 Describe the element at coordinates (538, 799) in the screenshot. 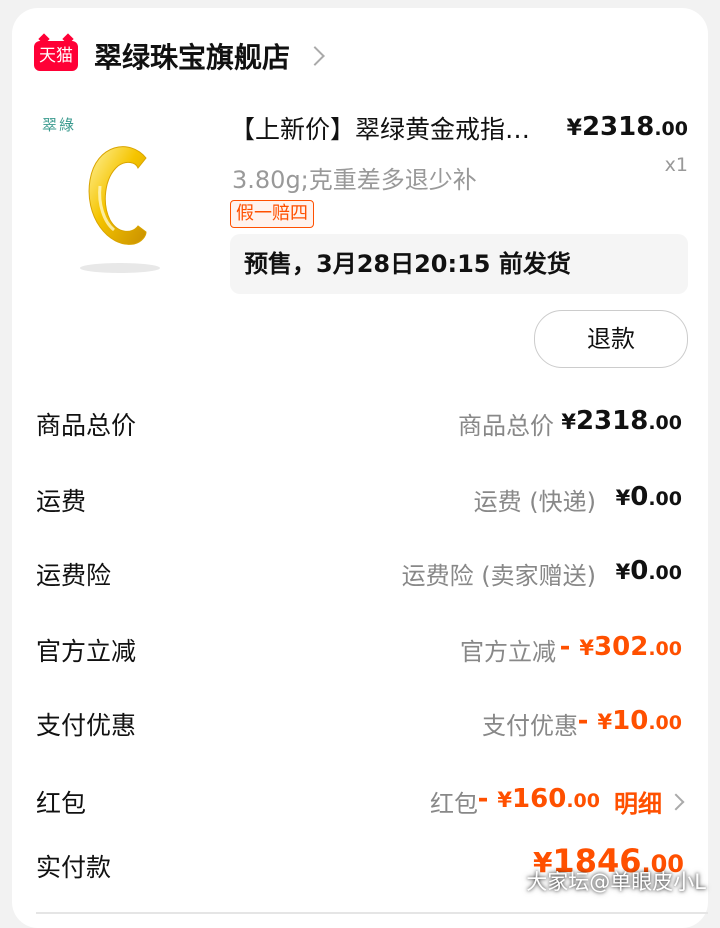

I see `fee-amount: - ¥160.00` at that location.